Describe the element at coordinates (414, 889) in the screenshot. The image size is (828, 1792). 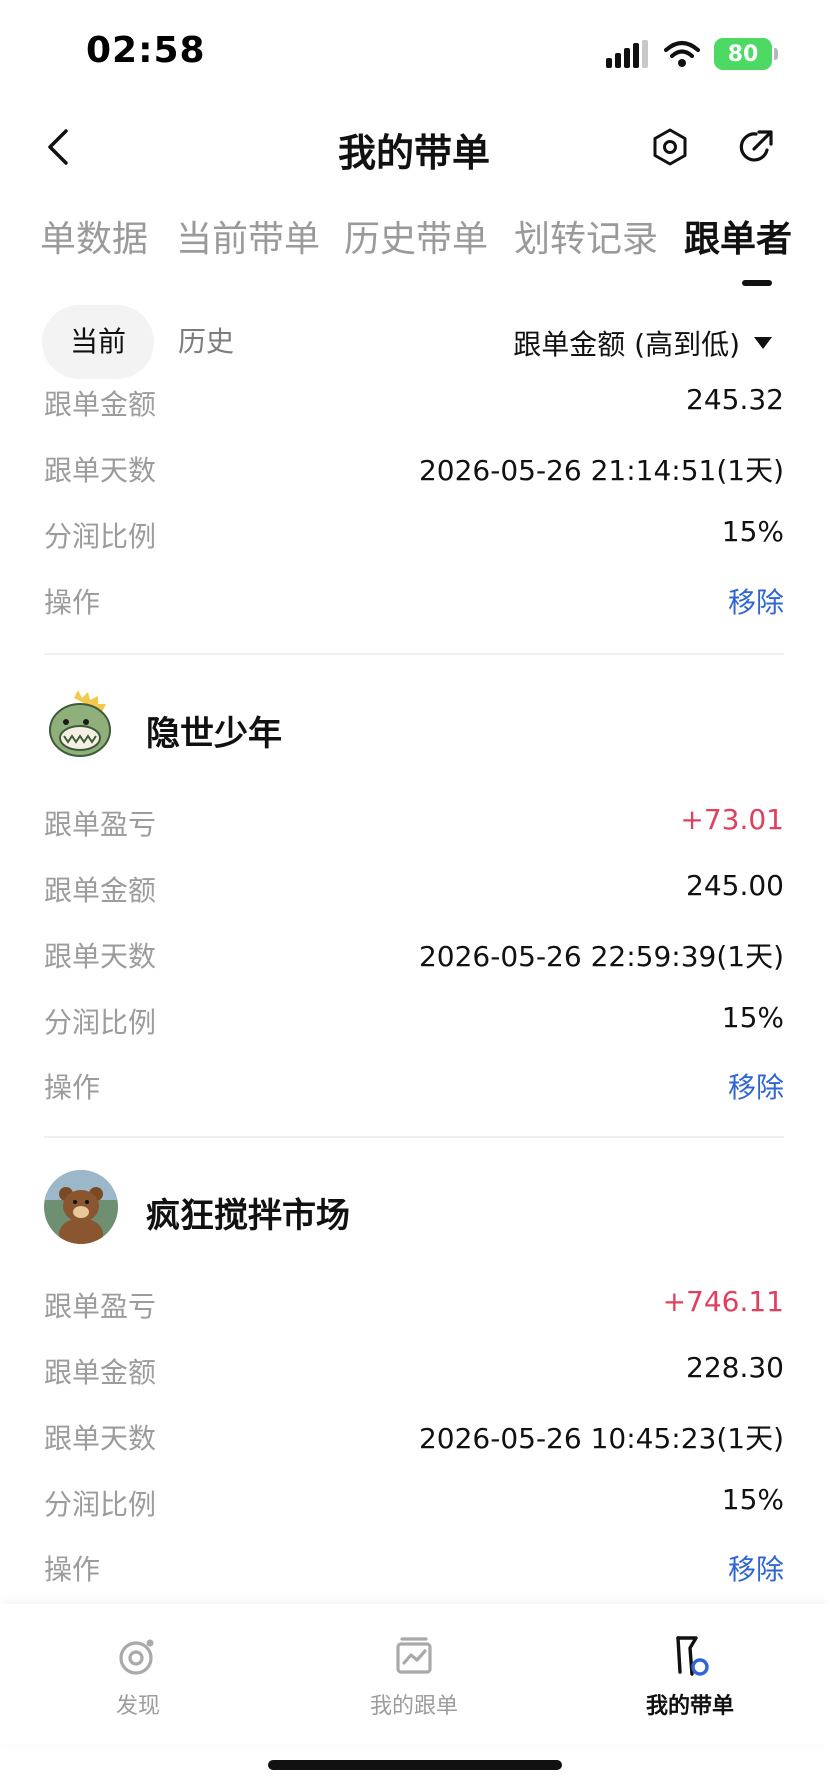
I see `info-row: 跟单金额 245.00` at that location.